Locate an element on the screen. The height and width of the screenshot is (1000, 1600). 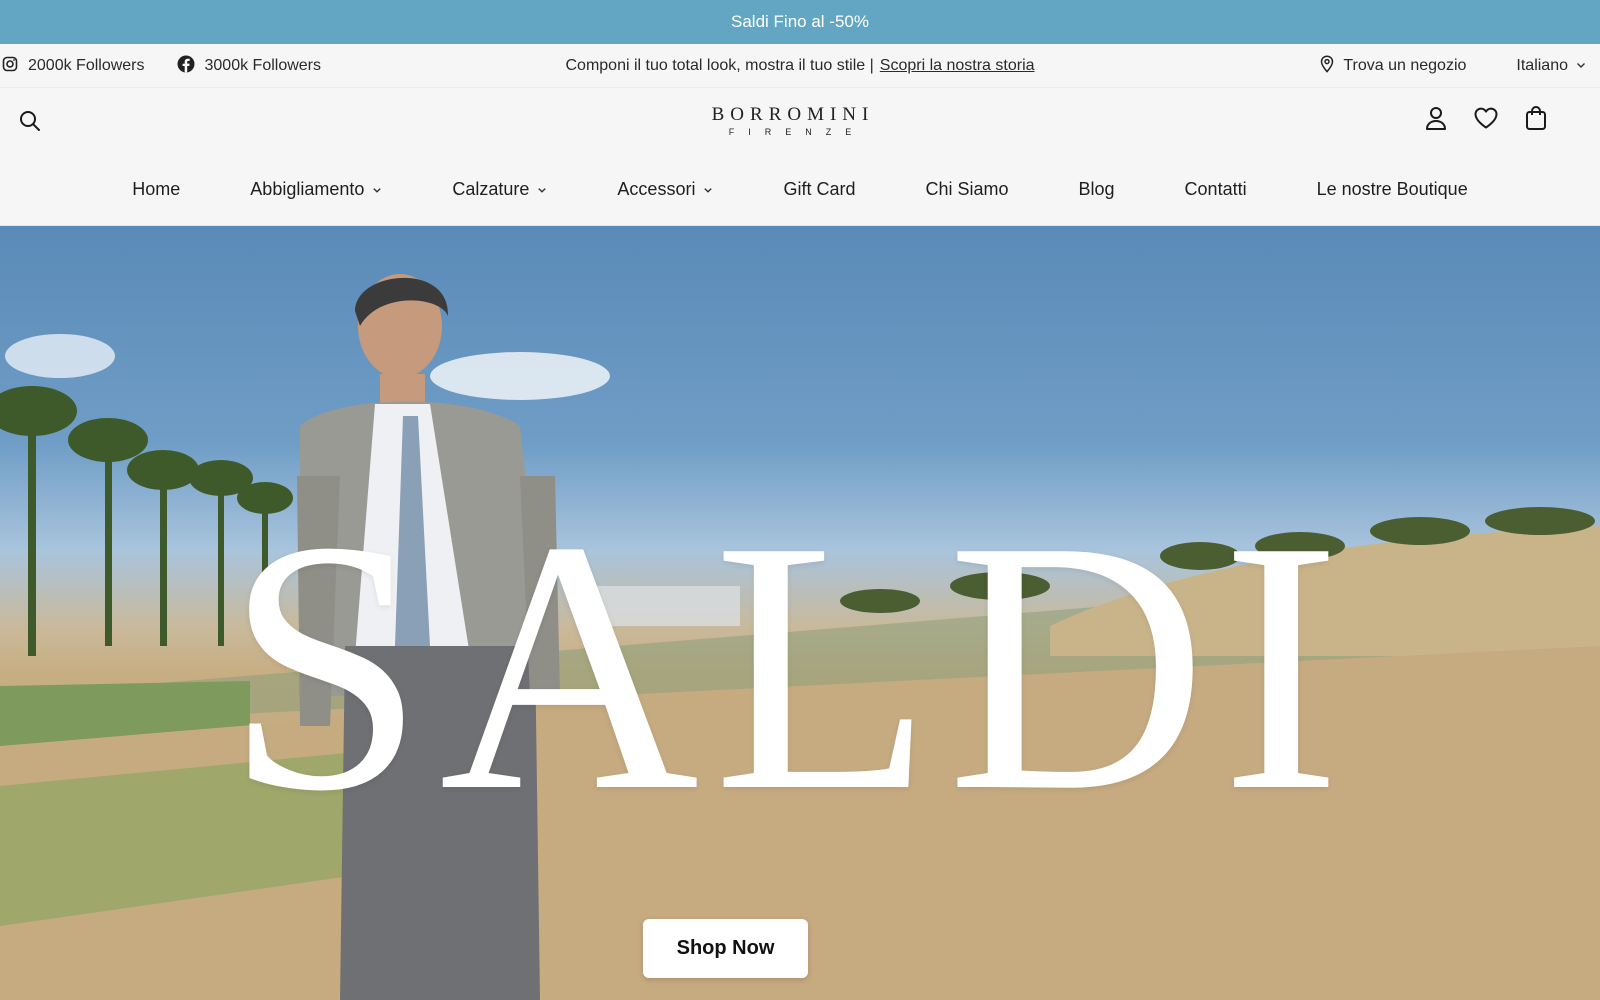
facebook-link: 3000k Followers is located at coordinates (249, 66).